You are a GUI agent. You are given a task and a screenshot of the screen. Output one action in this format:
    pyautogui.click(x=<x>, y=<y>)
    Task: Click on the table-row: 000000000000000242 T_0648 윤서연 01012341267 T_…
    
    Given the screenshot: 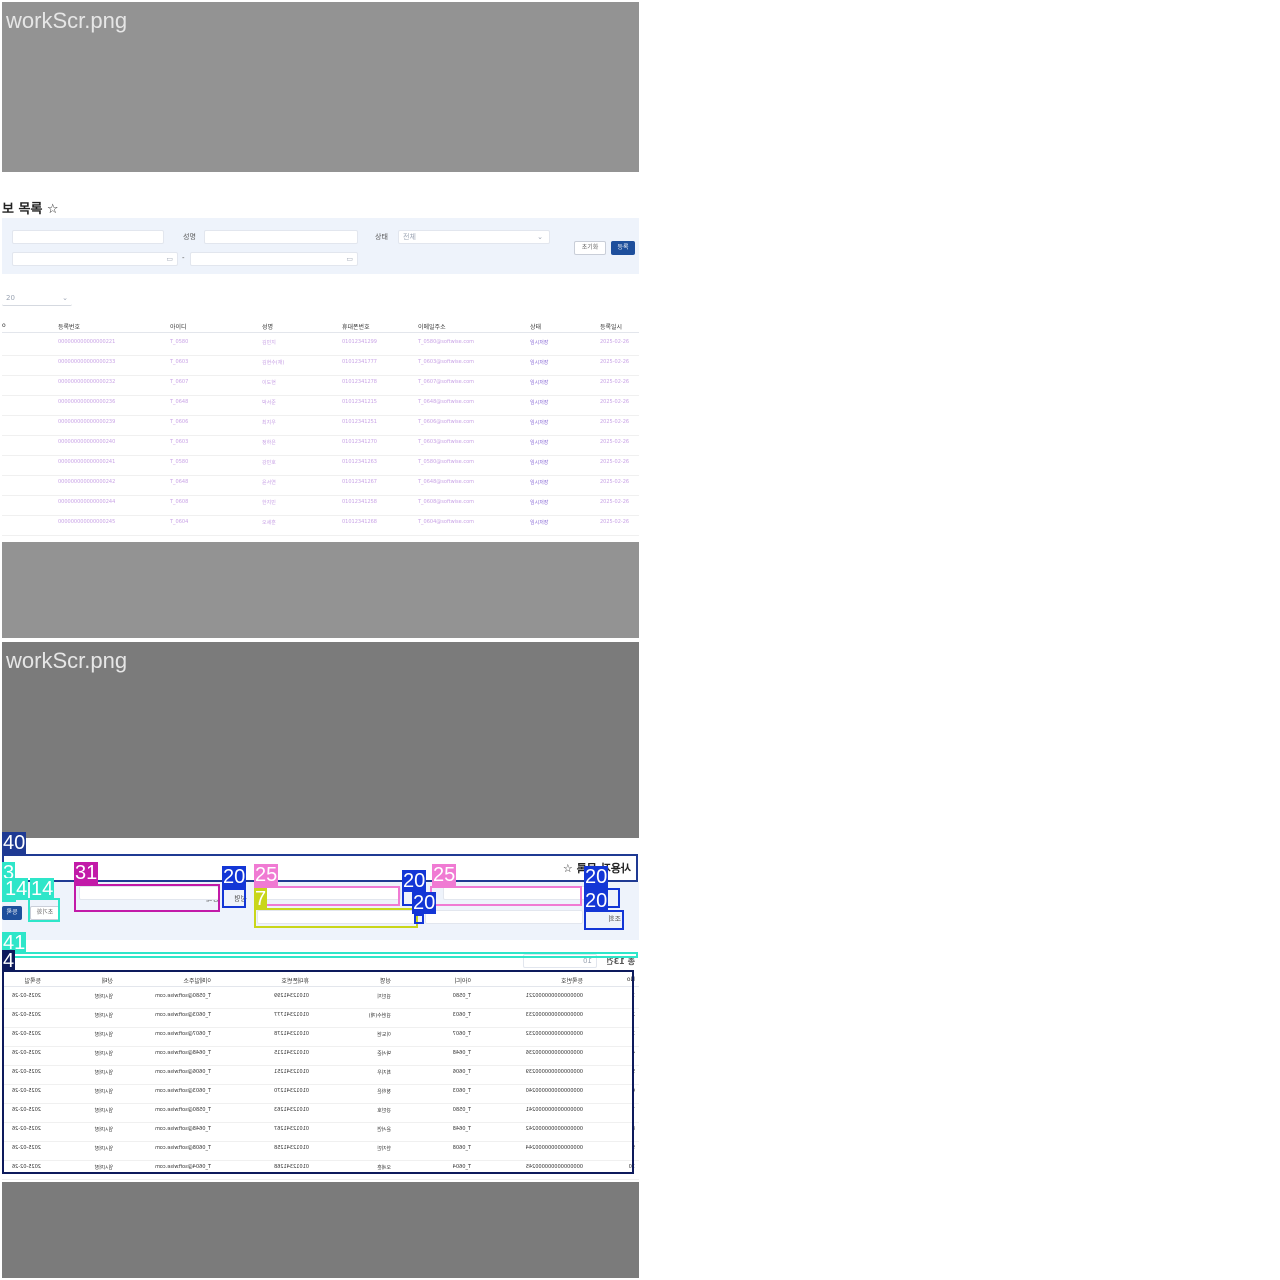 What is the action you would take?
    pyautogui.click(x=320, y=486)
    